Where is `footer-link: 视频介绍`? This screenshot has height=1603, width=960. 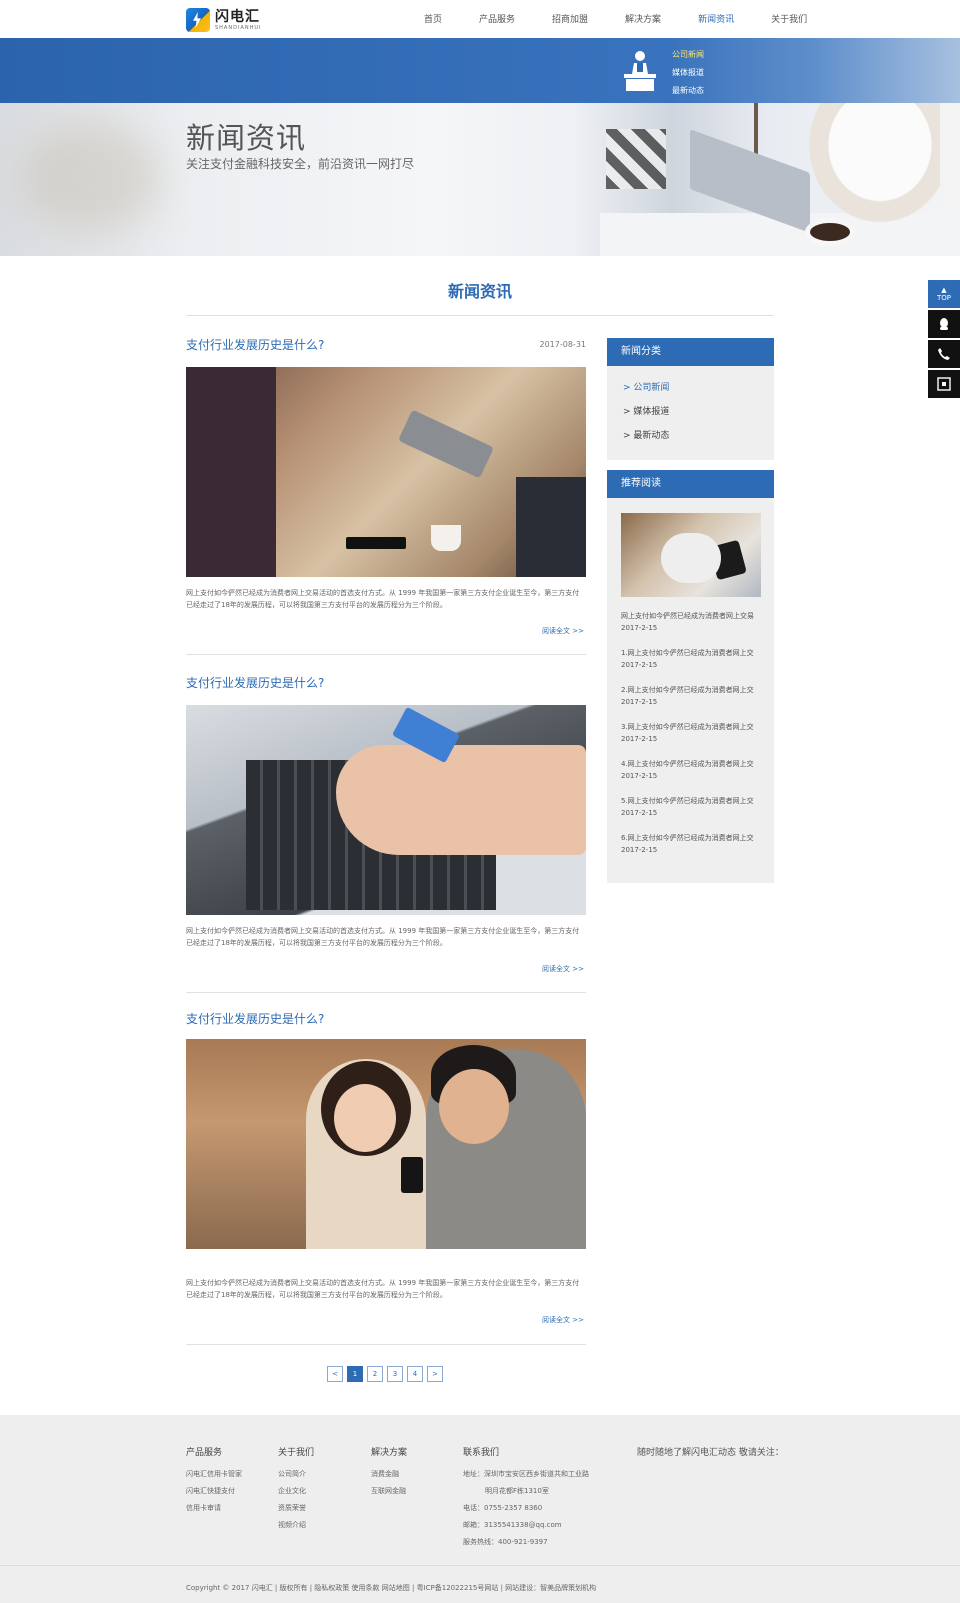 footer-link: 视频介绍 is located at coordinates (296, 1525).